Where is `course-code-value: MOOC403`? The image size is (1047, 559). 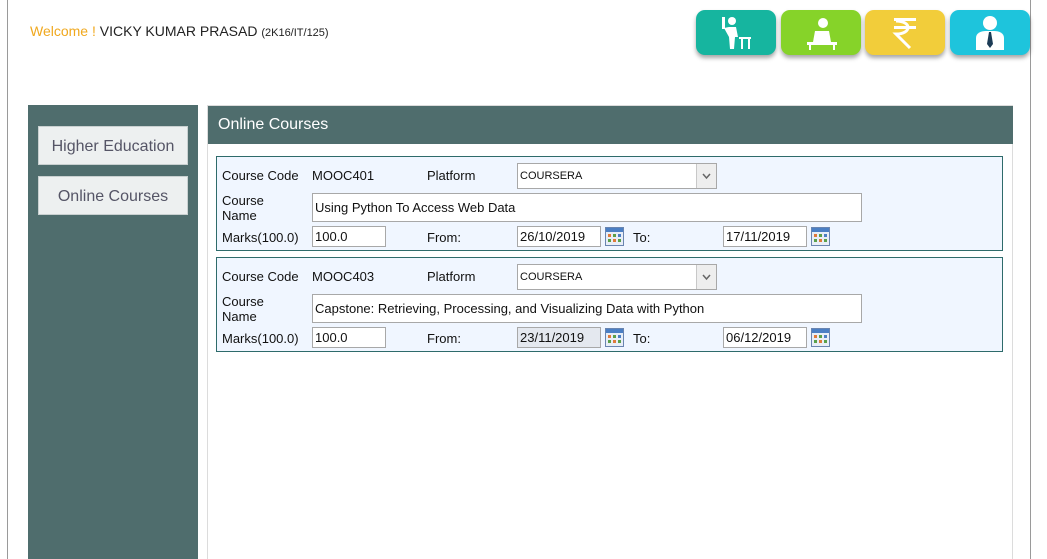 course-code-value: MOOC403 is located at coordinates (343, 276).